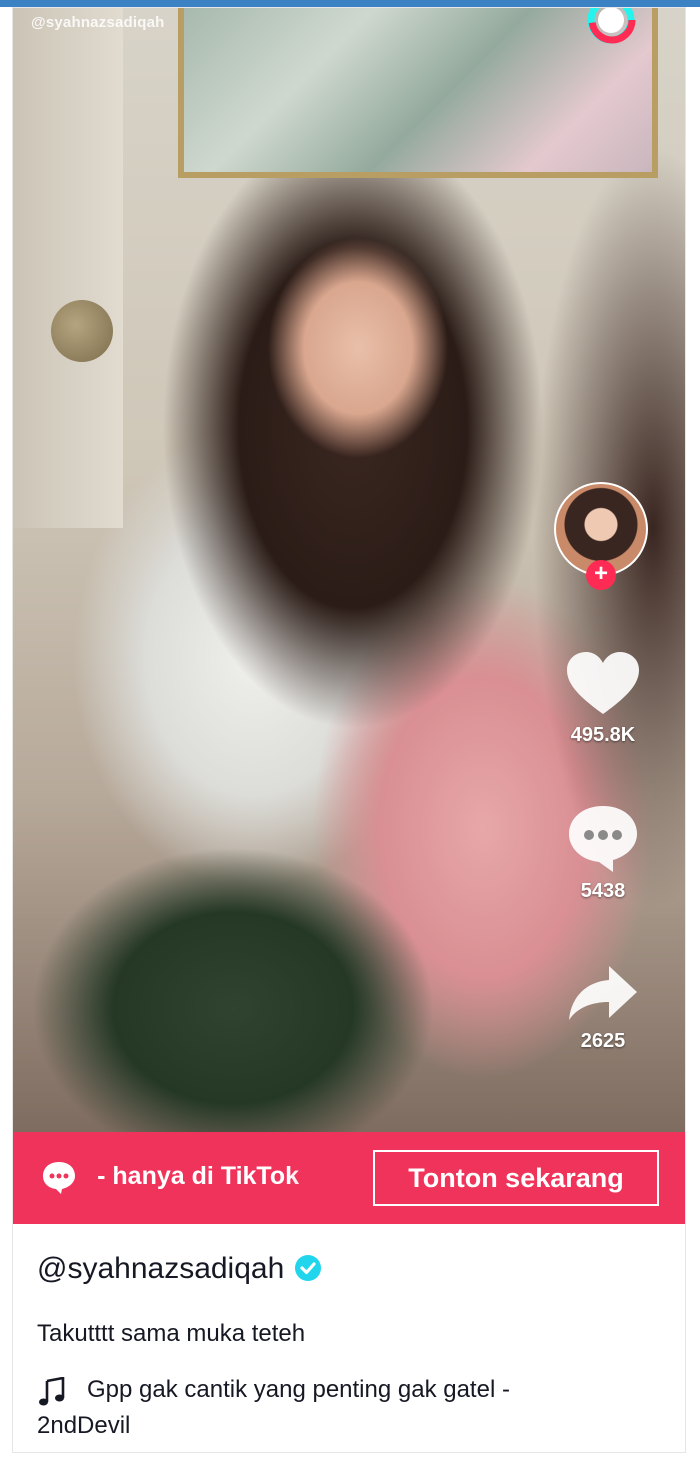  What do you see at coordinates (516, 1178) in the screenshot?
I see `watch-now-button: Tonton sekarang` at bounding box center [516, 1178].